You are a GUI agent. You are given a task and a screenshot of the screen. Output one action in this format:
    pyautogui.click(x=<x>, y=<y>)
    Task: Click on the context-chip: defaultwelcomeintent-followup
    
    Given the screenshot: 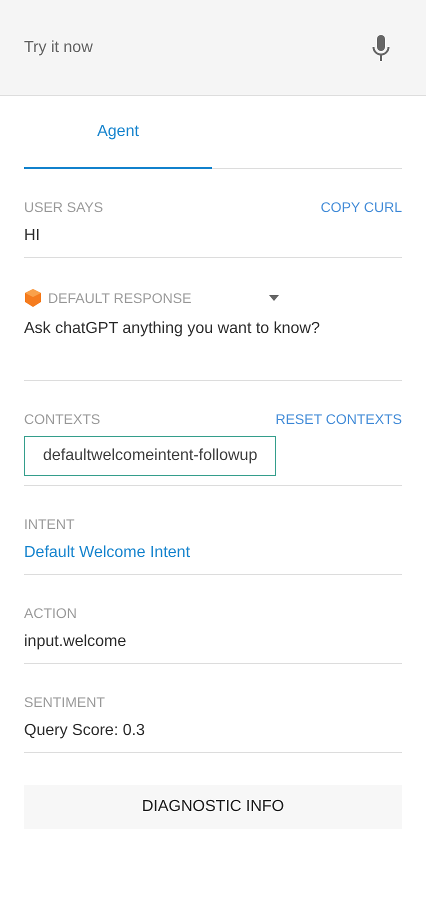 What is the action you would take?
    pyautogui.click(x=150, y=456)
    